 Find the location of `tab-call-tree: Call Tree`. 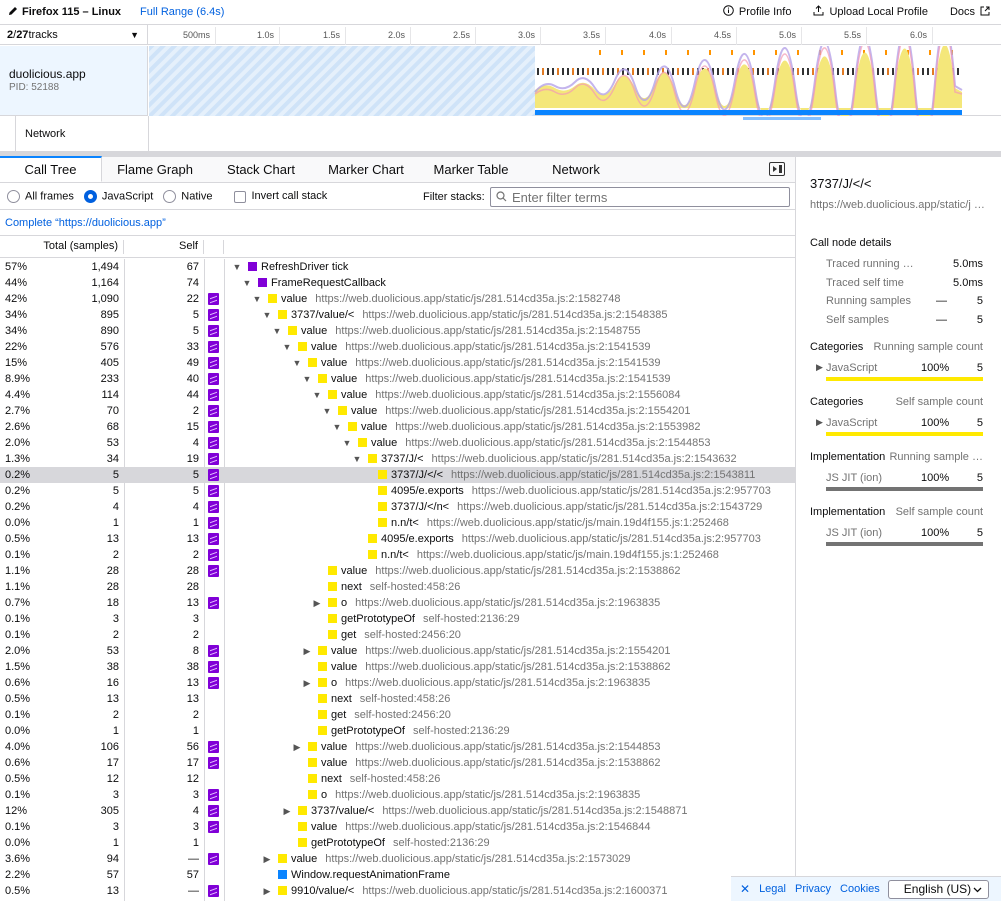

tab-call-tree: Call Tree is located at coordinates (51, 169).